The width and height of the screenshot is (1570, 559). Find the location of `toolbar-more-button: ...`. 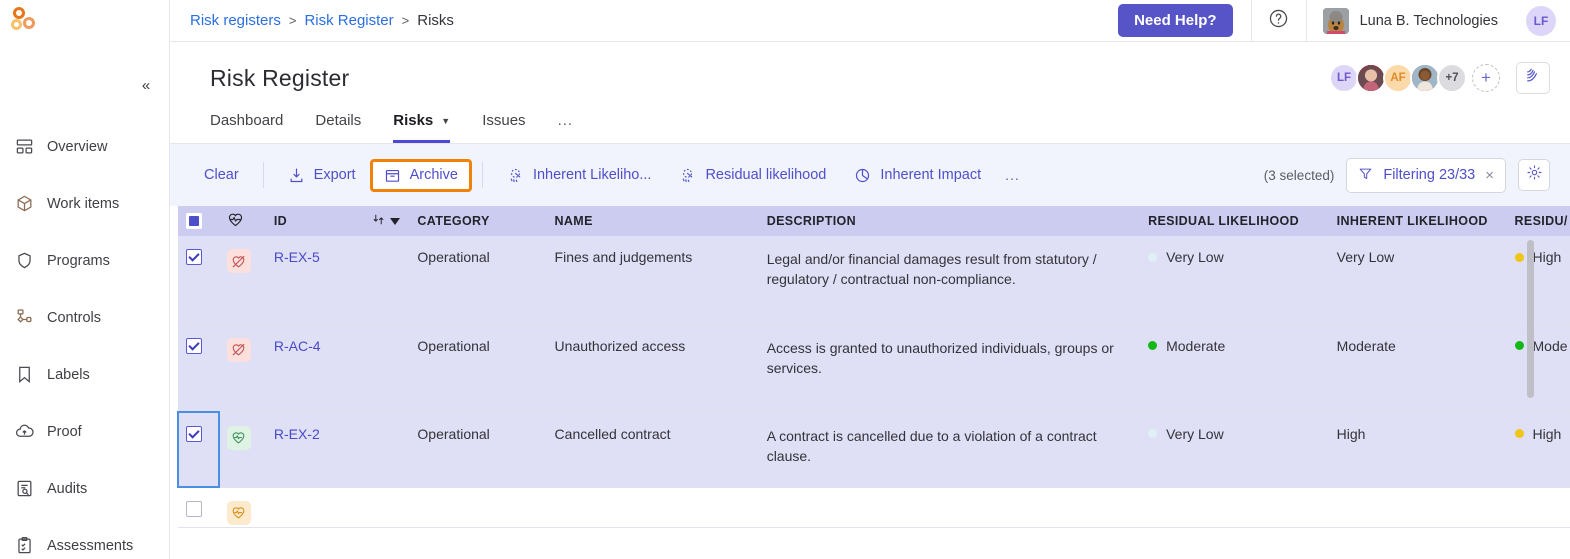

toolbar-more-button: ... is located at coordinates (1012, 175).